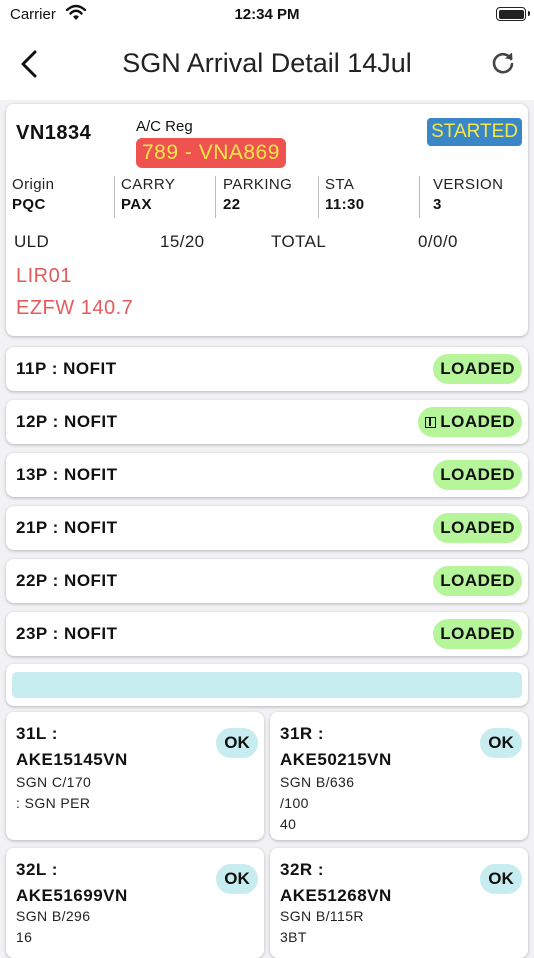 Image resolution: width=534 pixels, height=958 pixels. I want to click on info-label: CARRY, so click(148, 184).